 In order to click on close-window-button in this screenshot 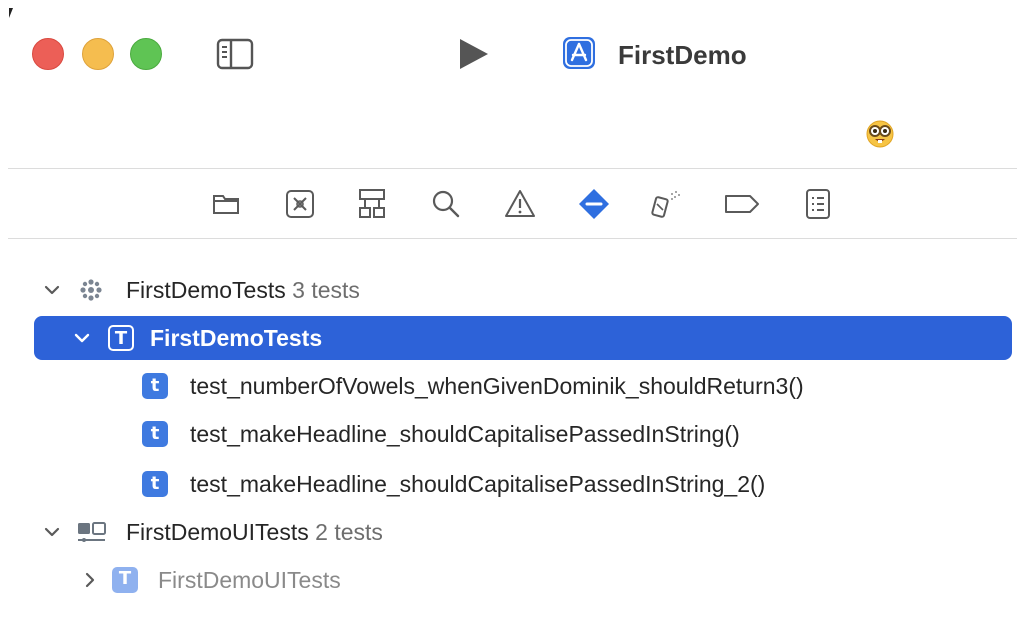, I will do `click(48, 54)`.